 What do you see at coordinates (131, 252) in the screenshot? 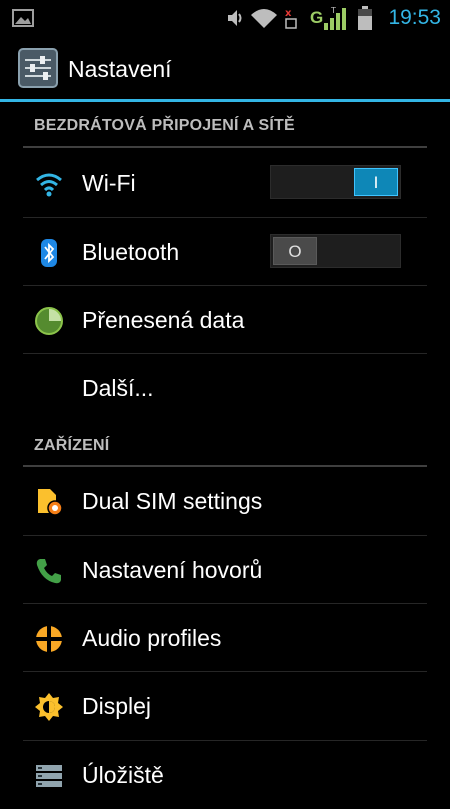
I see `settings-item-label: Bluetooth` at bounding box center [131, 252].